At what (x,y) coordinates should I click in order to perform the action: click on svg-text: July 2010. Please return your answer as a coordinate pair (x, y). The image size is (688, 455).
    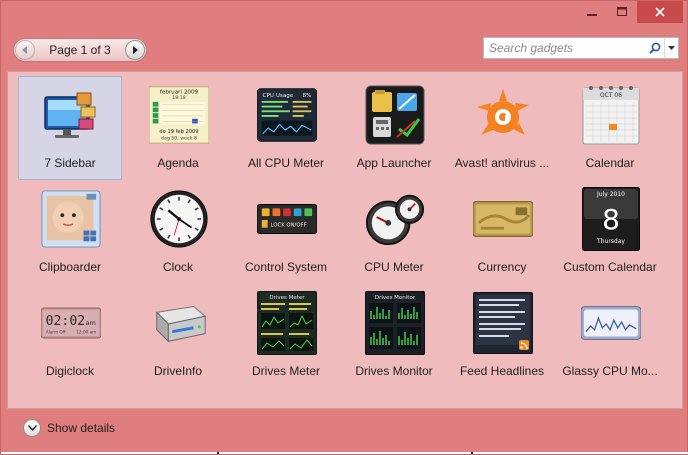
    Looking at the image, I should click on (610, 194).